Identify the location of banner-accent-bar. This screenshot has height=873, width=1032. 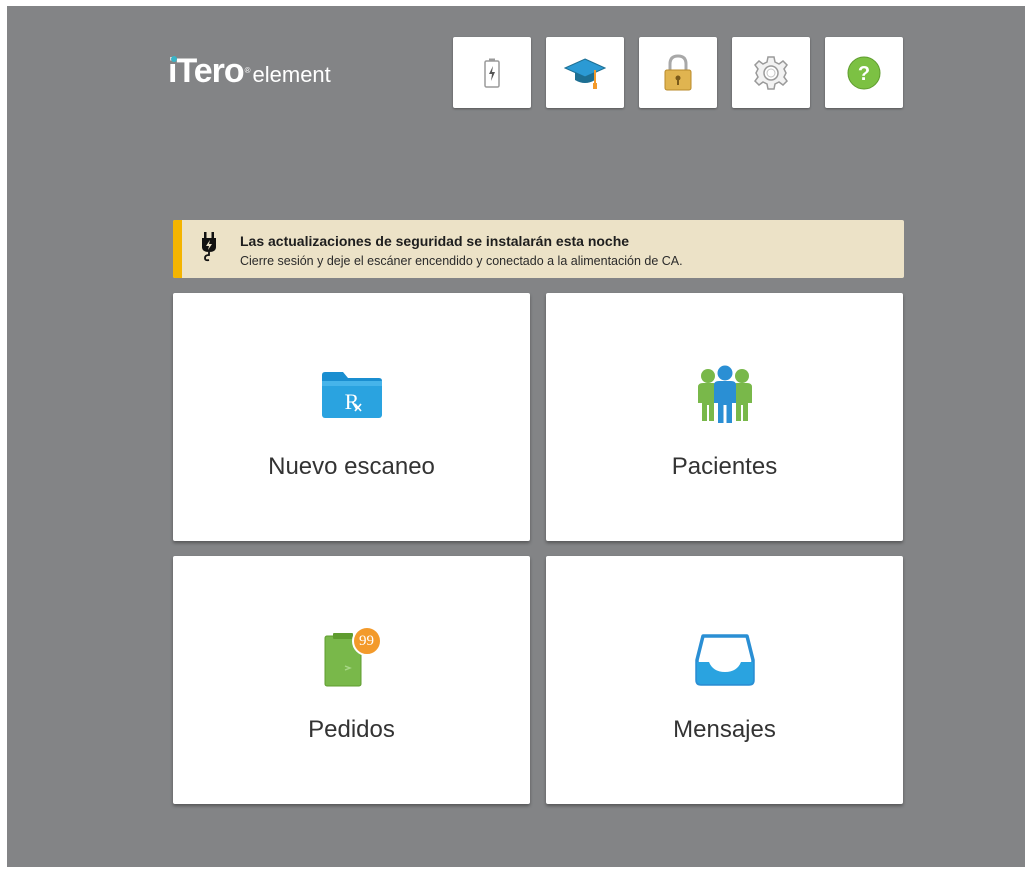
(177, 249).